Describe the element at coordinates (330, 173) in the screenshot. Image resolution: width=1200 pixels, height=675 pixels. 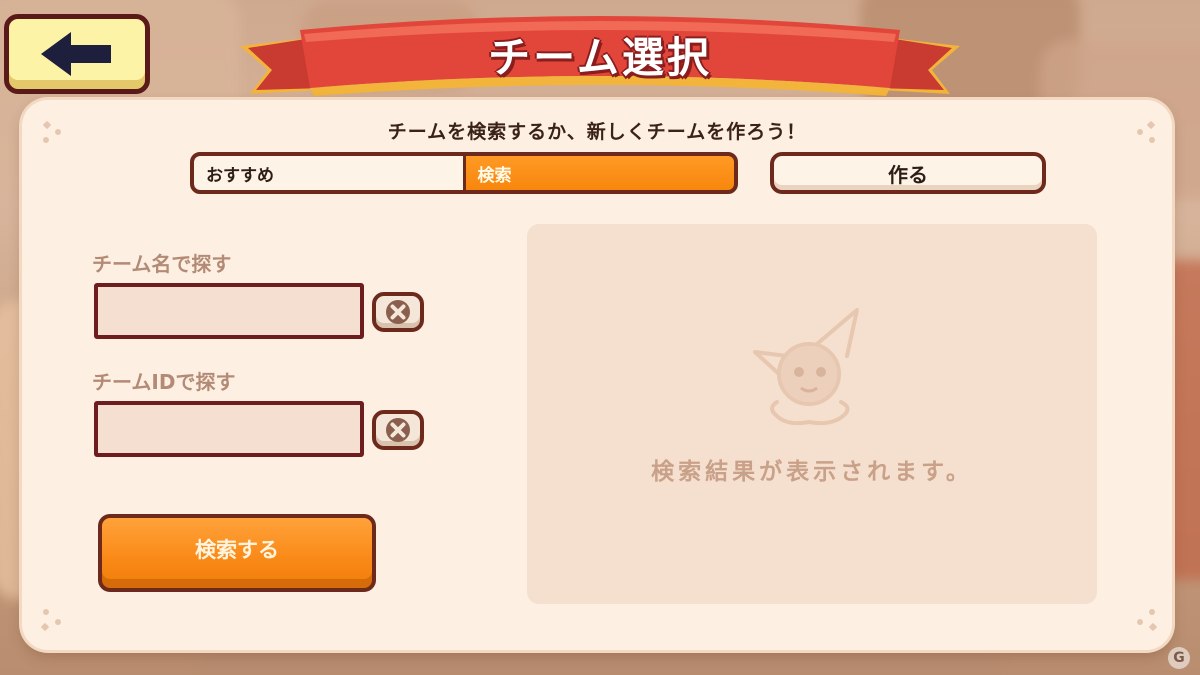
I see `tab-recommended: おすすめ` at that location.